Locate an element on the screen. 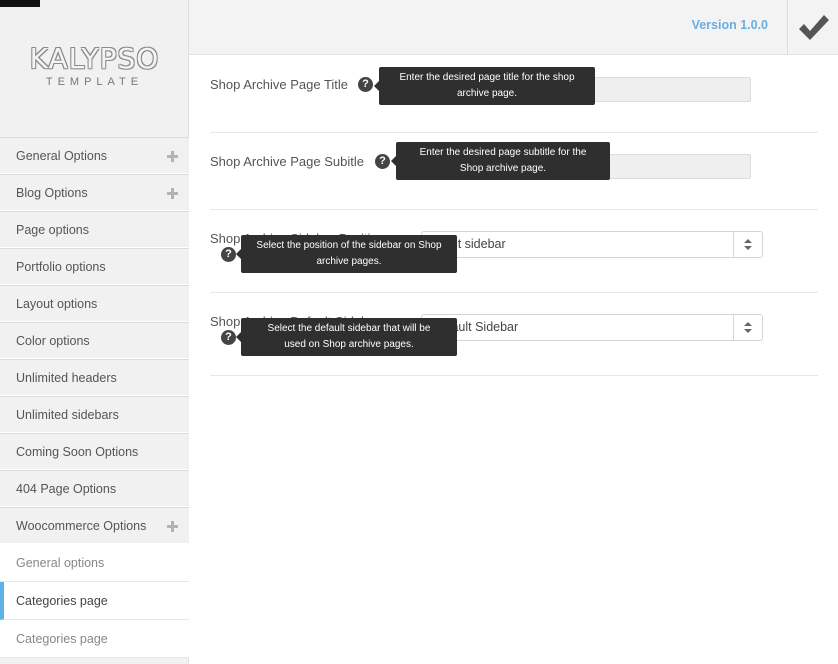 The height and width of the screenshot is (664, 838). sidebar-subitem-label: General options is located at coordinates (60, 563).